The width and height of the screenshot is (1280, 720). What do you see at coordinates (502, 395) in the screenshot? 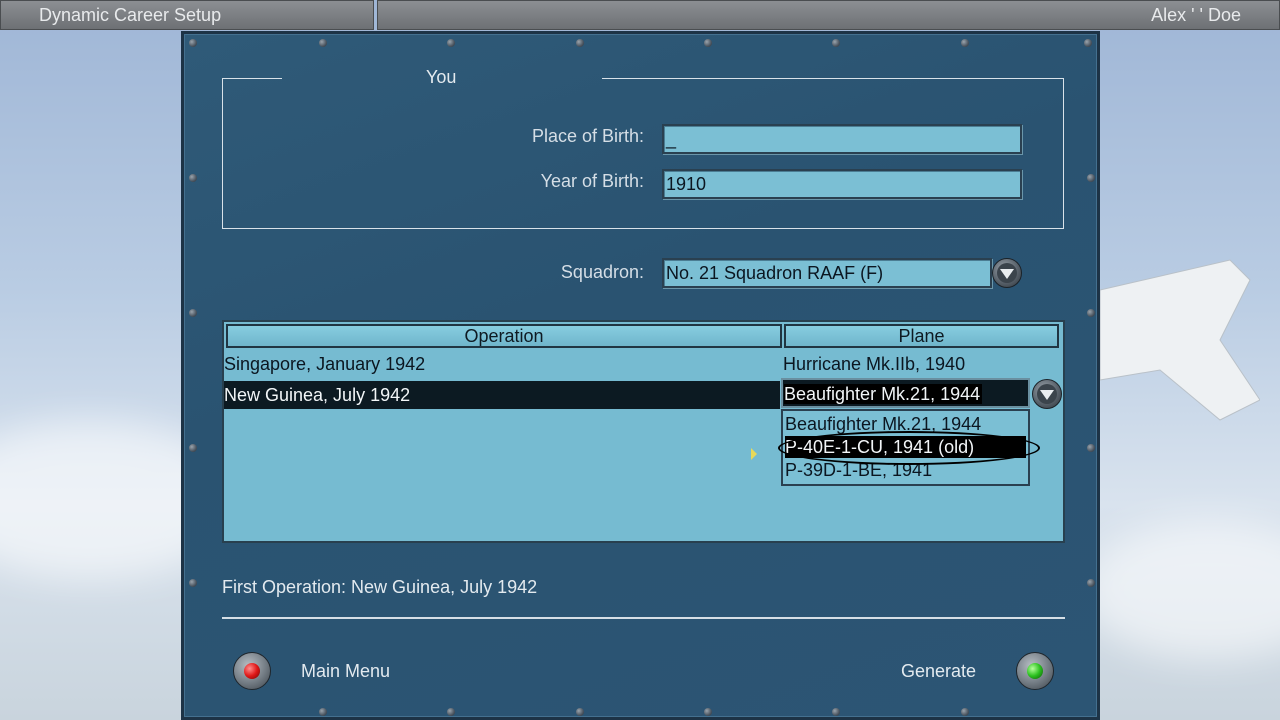
I see `table-row-selected: New Guinea, July 1942` at bounding box center [502, 395].